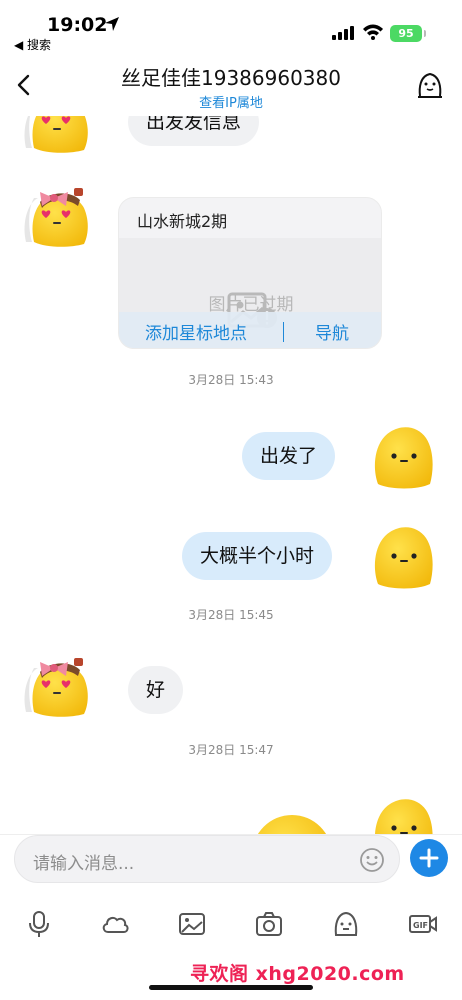 Image resolution: width=462 pixels, height=1000 pixels. I want to click on image-icon, so click(192, 924).